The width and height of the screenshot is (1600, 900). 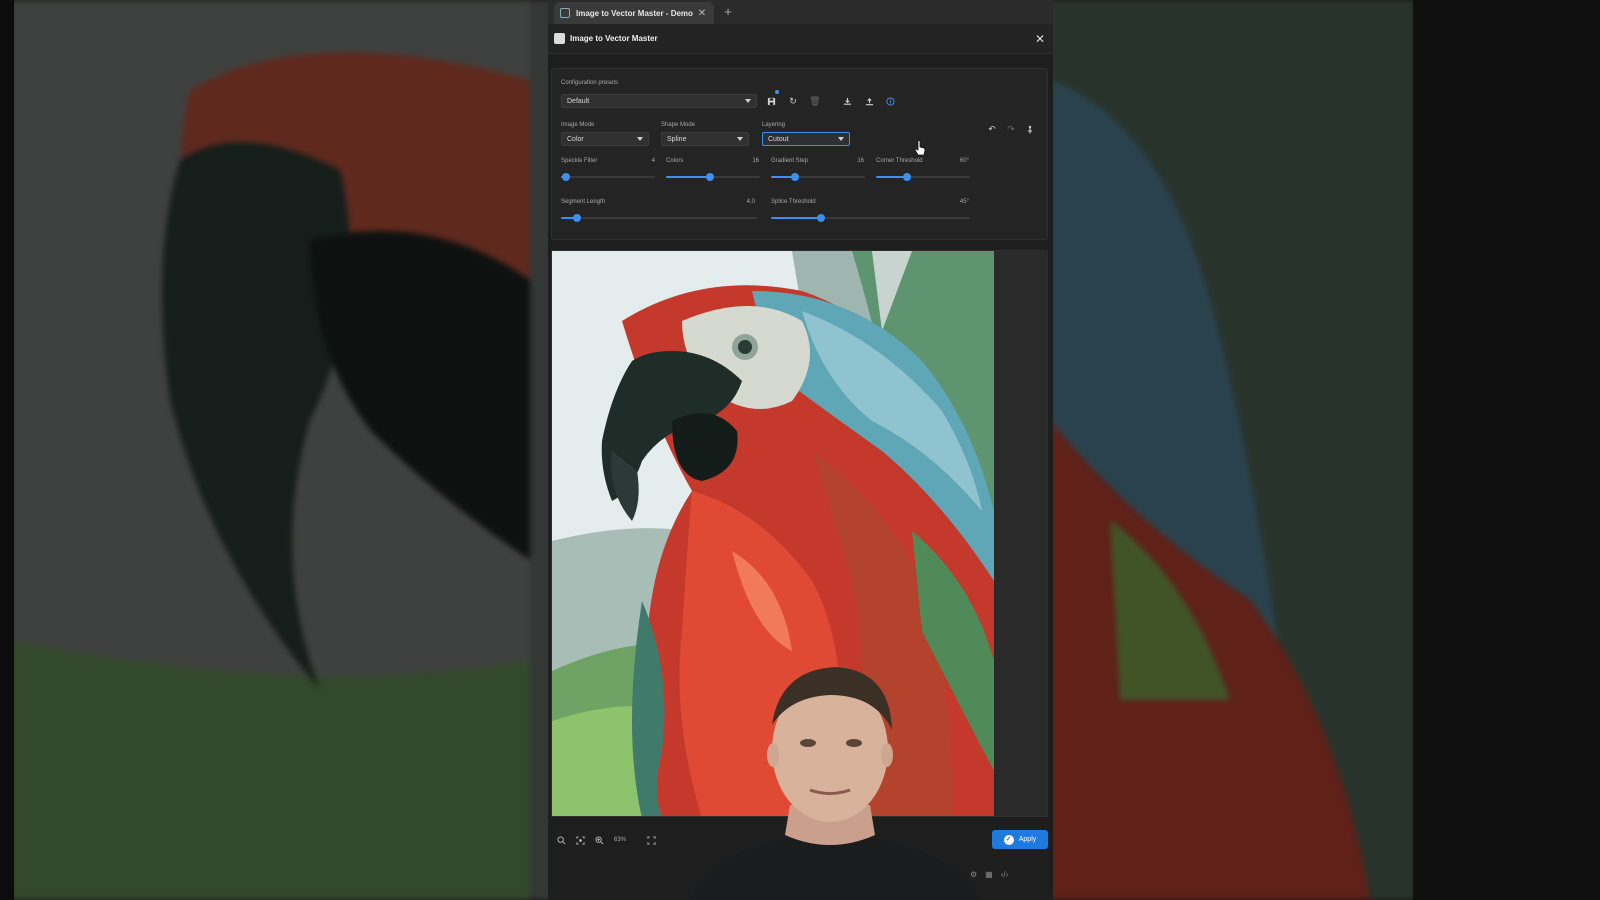 What do you see at coordinates (793, 202) in the screenshot?
I see `splice-threshold-label: Splice Threshold` at bounding box center [793, 202].